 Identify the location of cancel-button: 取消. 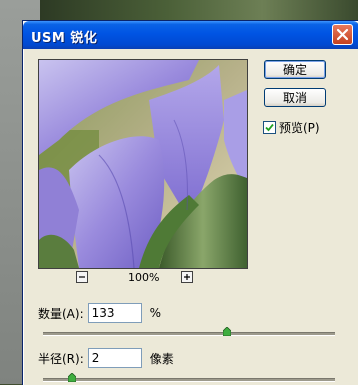
(295, 97).